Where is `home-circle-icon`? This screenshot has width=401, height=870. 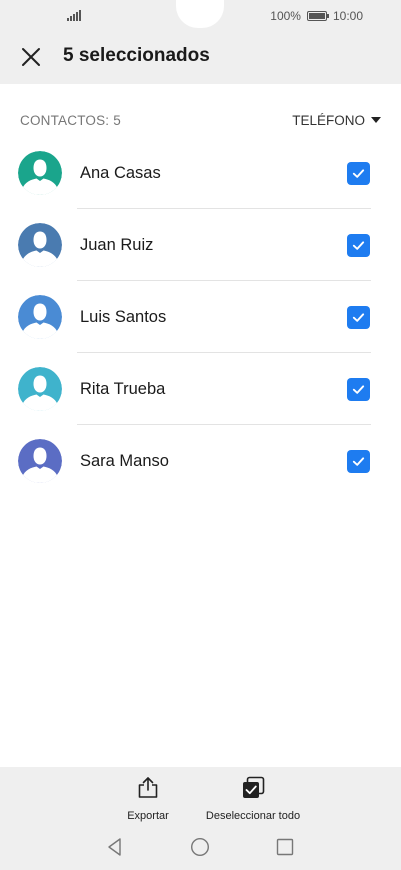 home-circle-icon is located at coordinates (200, 847).